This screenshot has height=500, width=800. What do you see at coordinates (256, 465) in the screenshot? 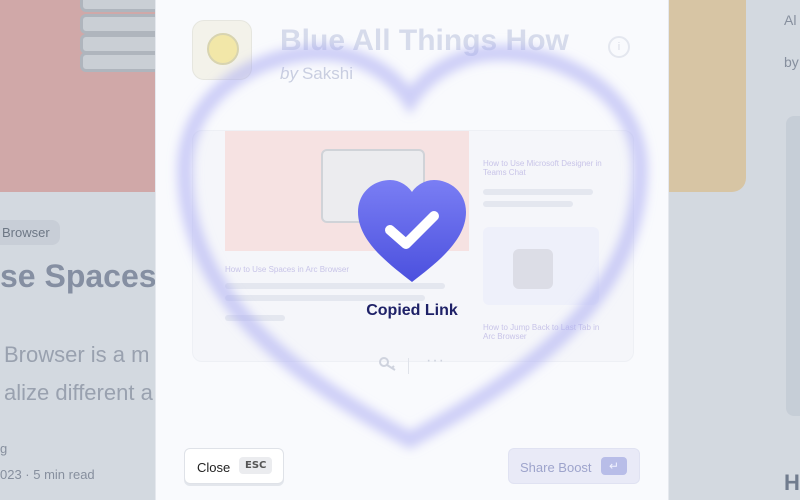
I see `esc-shortcut-badge: ESC` at bounding box center [256, 465].